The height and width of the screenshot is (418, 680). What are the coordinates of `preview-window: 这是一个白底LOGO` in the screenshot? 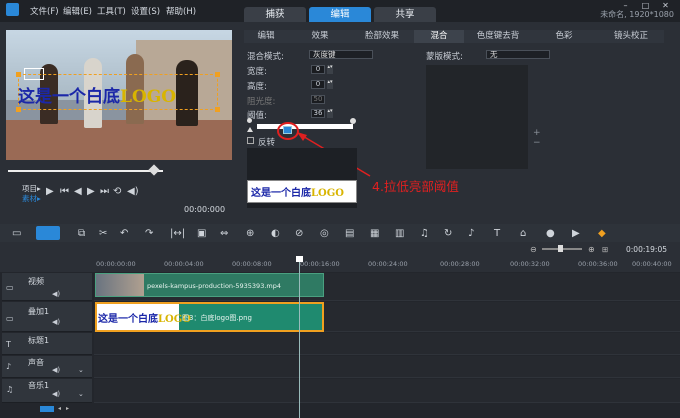 It's located at (119, 95).